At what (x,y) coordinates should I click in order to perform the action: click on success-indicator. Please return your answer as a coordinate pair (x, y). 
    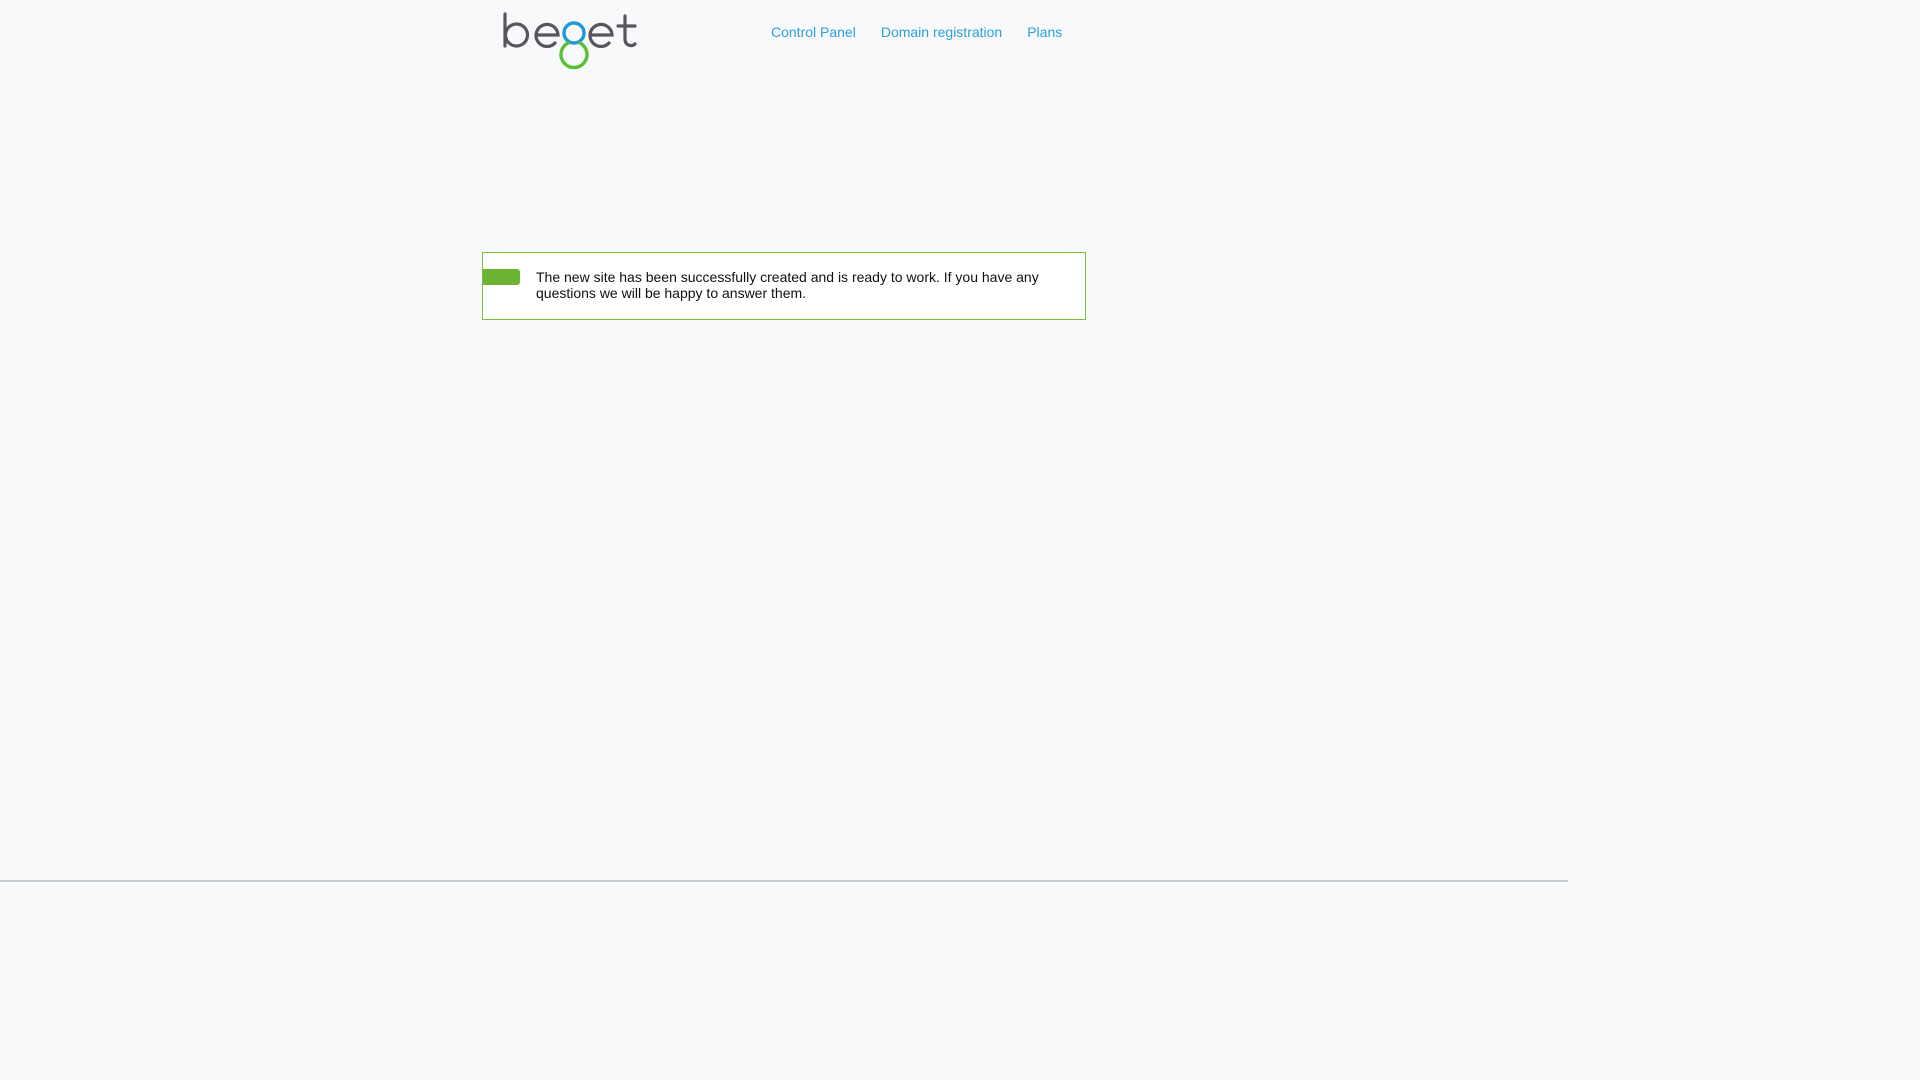
    Looking at the image, I should click on (501, 277).